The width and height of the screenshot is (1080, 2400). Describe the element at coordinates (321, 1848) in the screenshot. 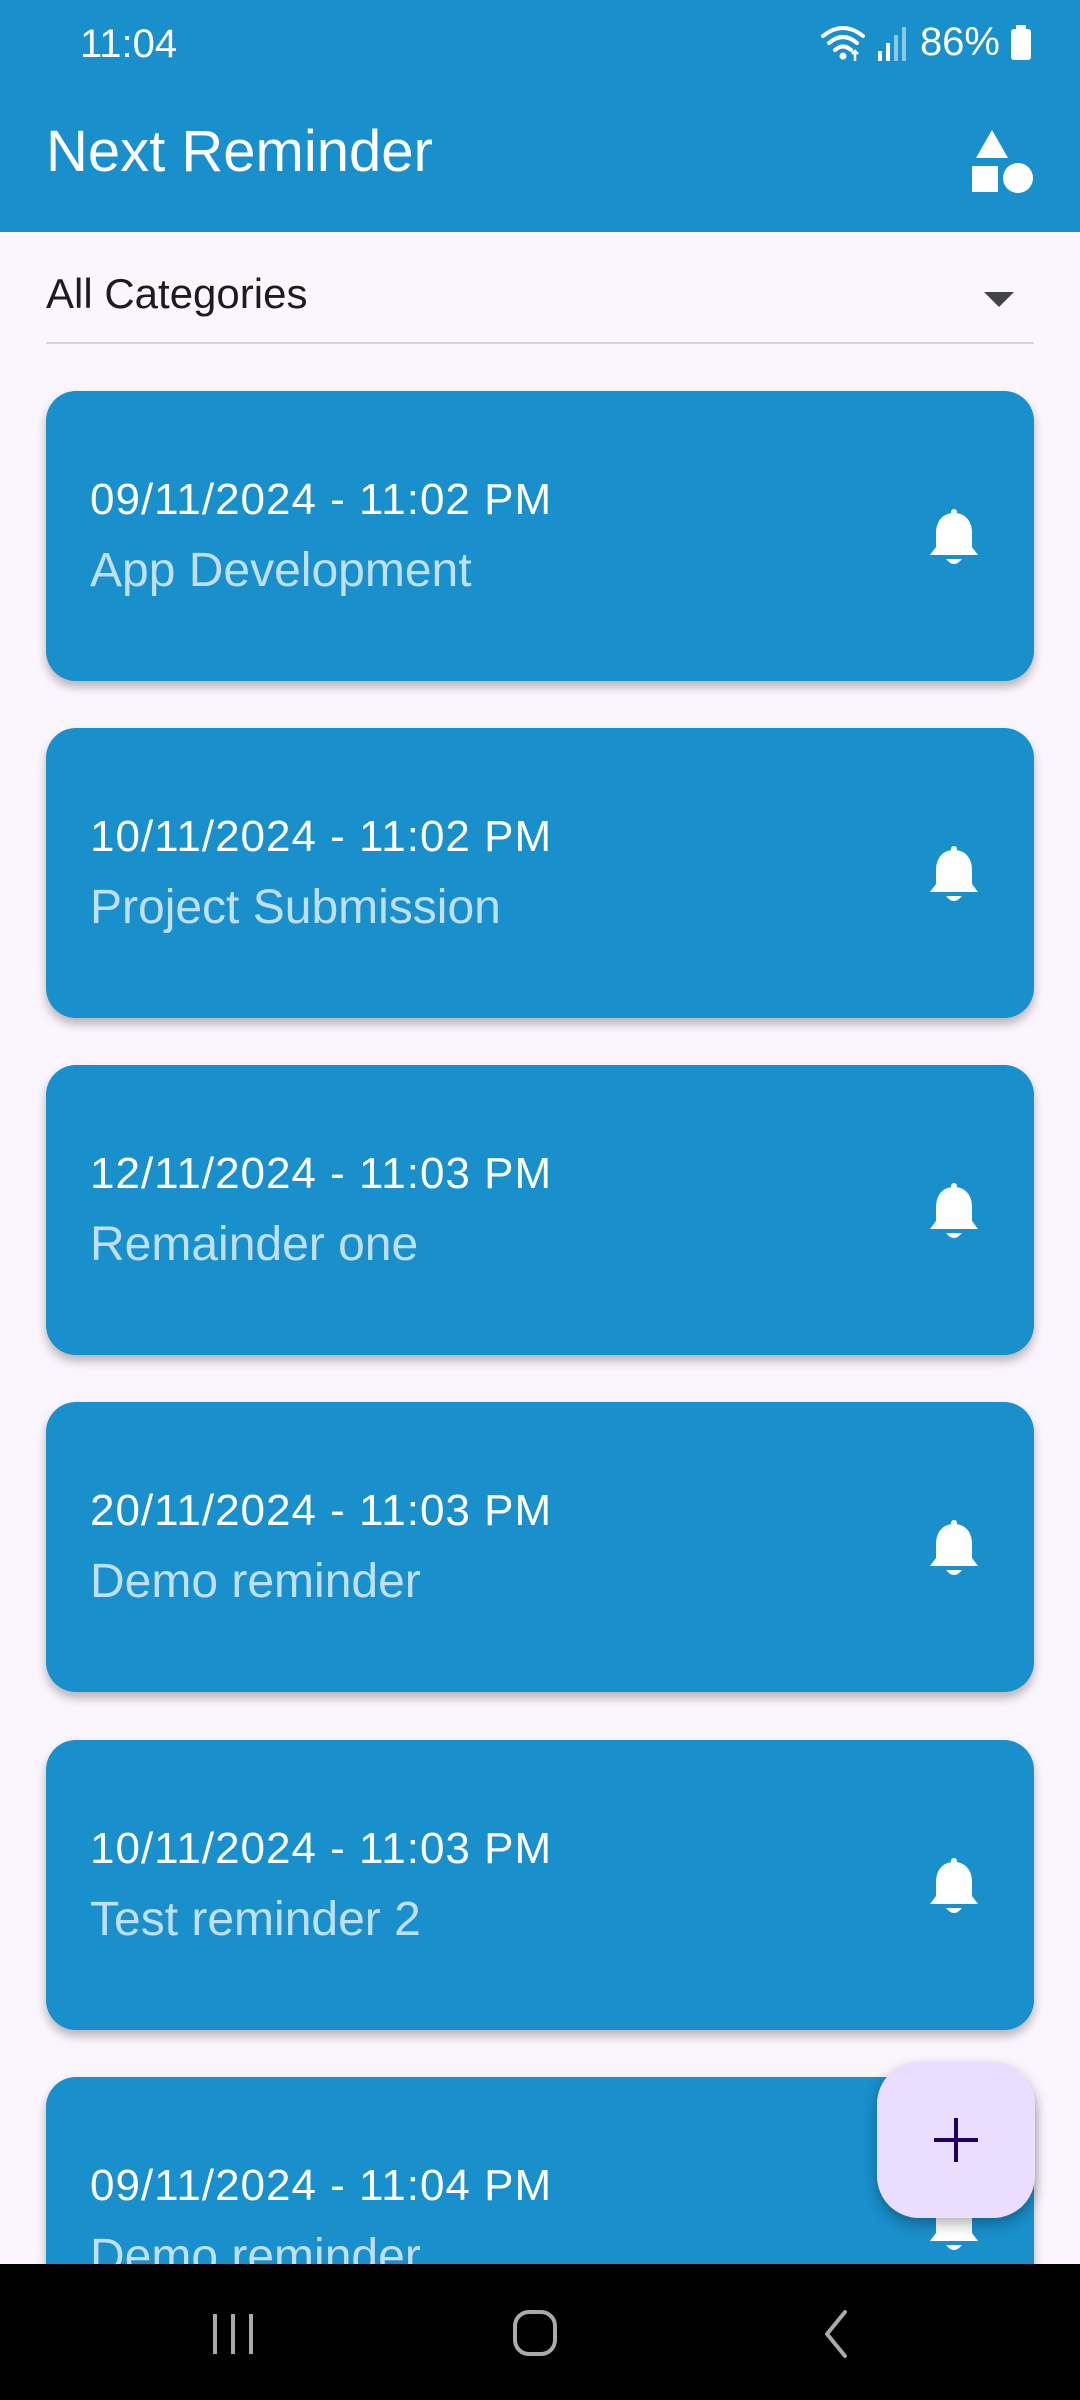

I see `reminder-datetime: 10/11/2024 - 11:03 PM` at that location.